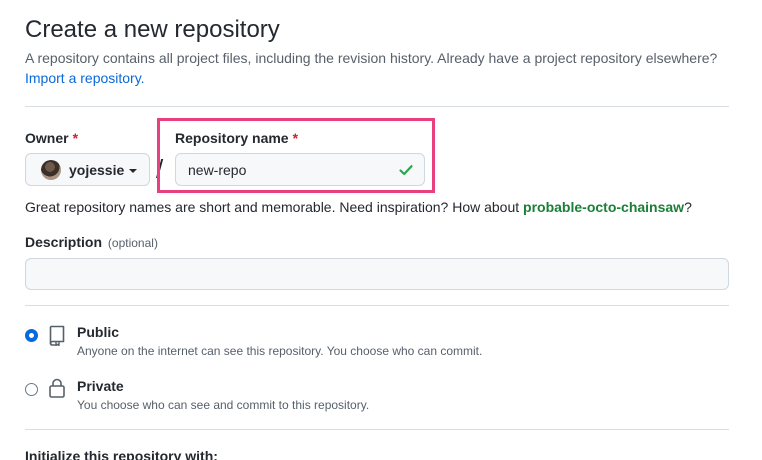 The image size is (762, 460). I want to click on hint-suffix: ?, so click(688, 207).